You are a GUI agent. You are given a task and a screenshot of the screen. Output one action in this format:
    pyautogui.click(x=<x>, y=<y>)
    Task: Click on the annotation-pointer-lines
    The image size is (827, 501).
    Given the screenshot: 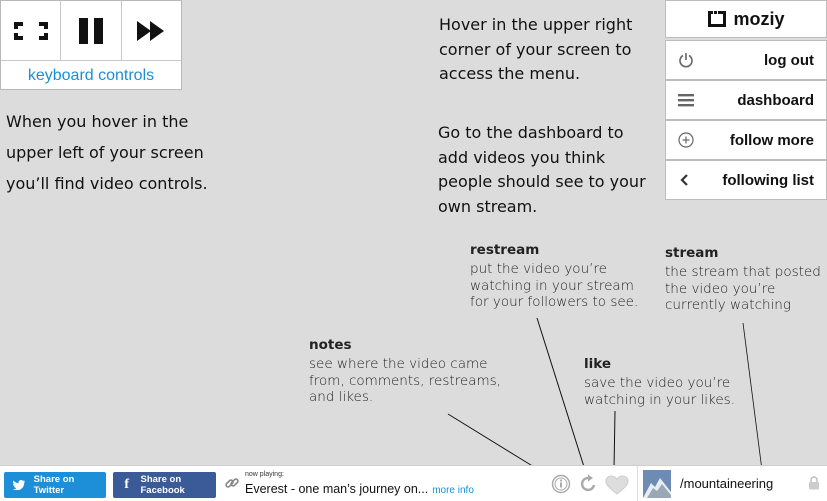 What is the action you would take?
    pyautogui.click(x=605, y=398)
    